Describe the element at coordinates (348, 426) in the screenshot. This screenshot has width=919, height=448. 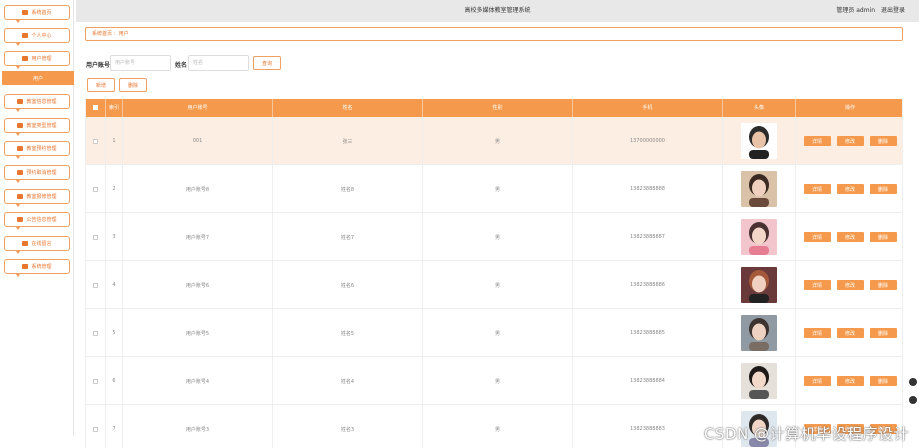
I see `row-name: 姓名3` at that location.